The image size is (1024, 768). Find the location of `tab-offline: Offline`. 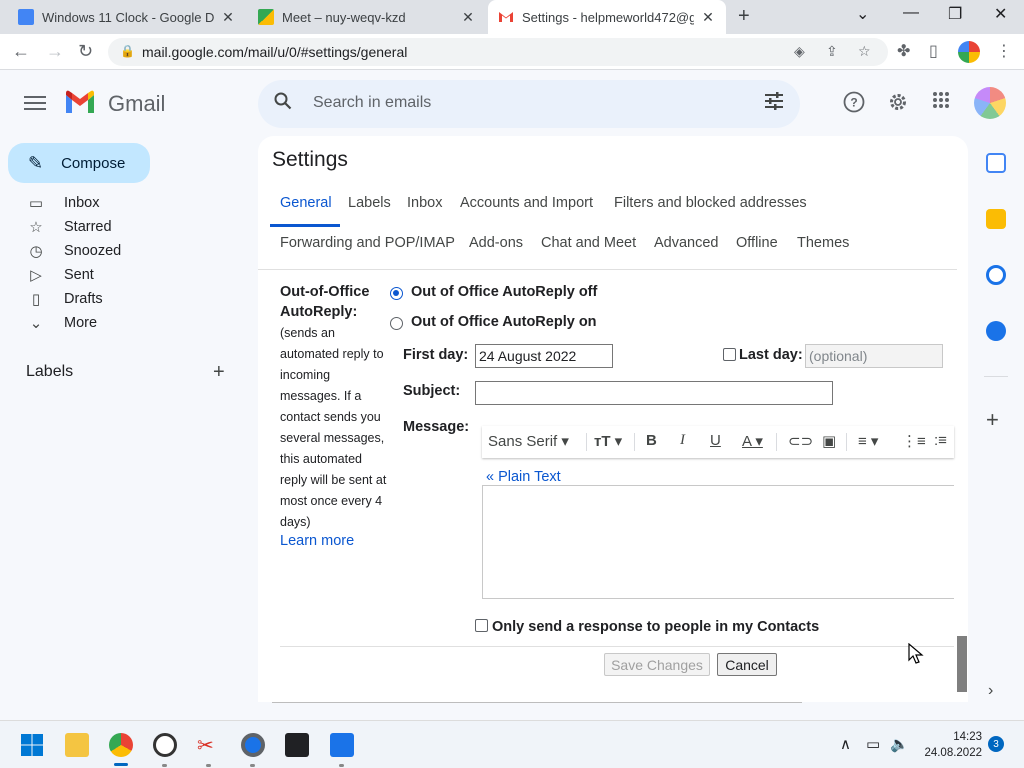

tab-offline: Offline is located at coordinates (757, 243).